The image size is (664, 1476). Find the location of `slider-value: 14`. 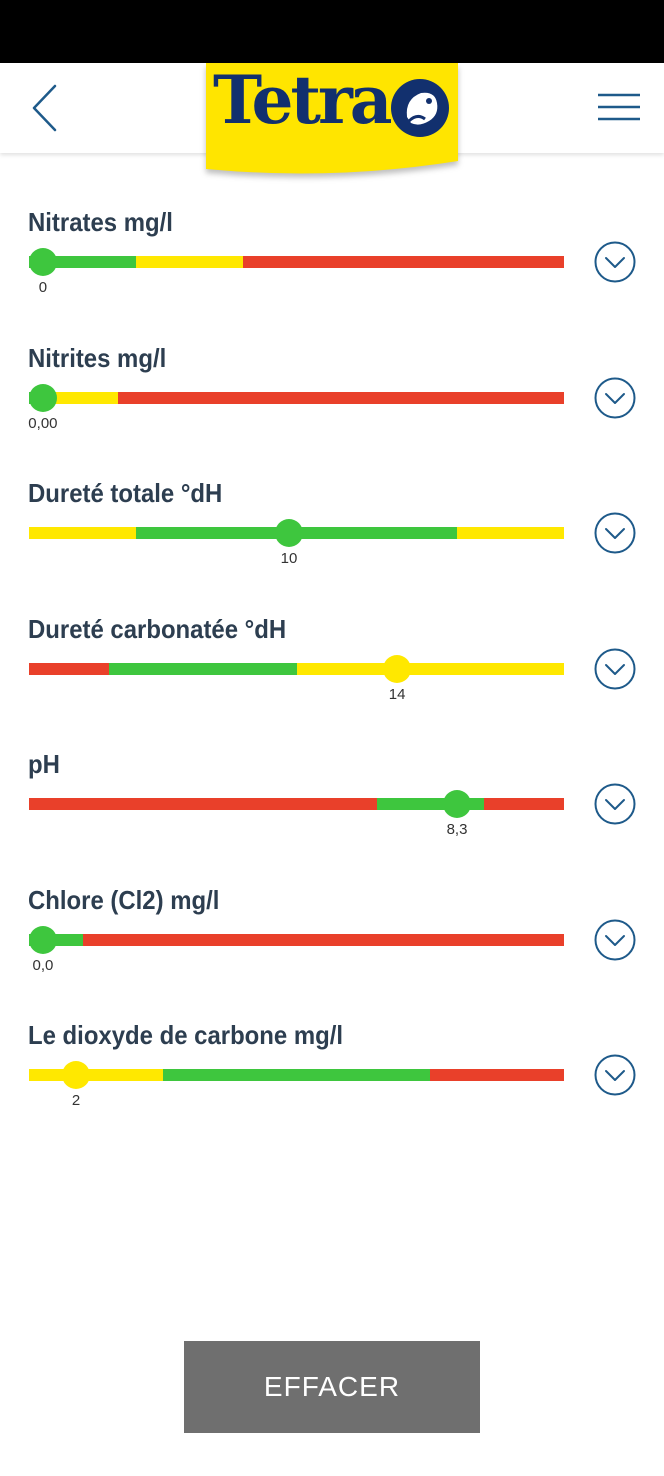

slider-value: 14 is located at coordinates (397, 694).